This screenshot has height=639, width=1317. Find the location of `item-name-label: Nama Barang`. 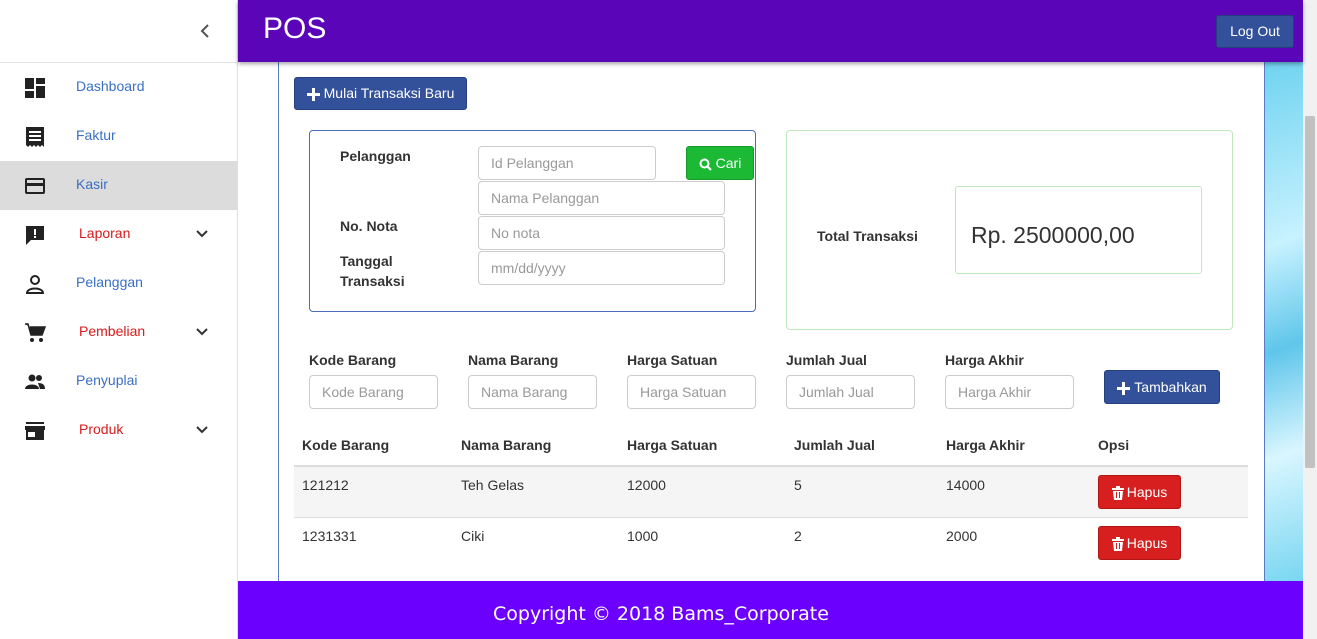

item-name-label: Nama Barang is located at coordinates (513, 360).